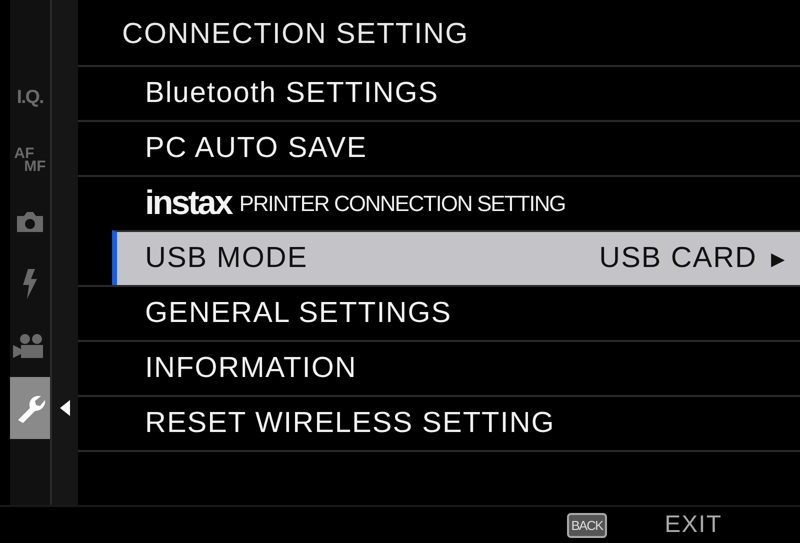  What do you see at coordinates (439, 147) in the screenshot?
I see `menu-item: PC AUTO SAVE` at bounding box center [439, 147].